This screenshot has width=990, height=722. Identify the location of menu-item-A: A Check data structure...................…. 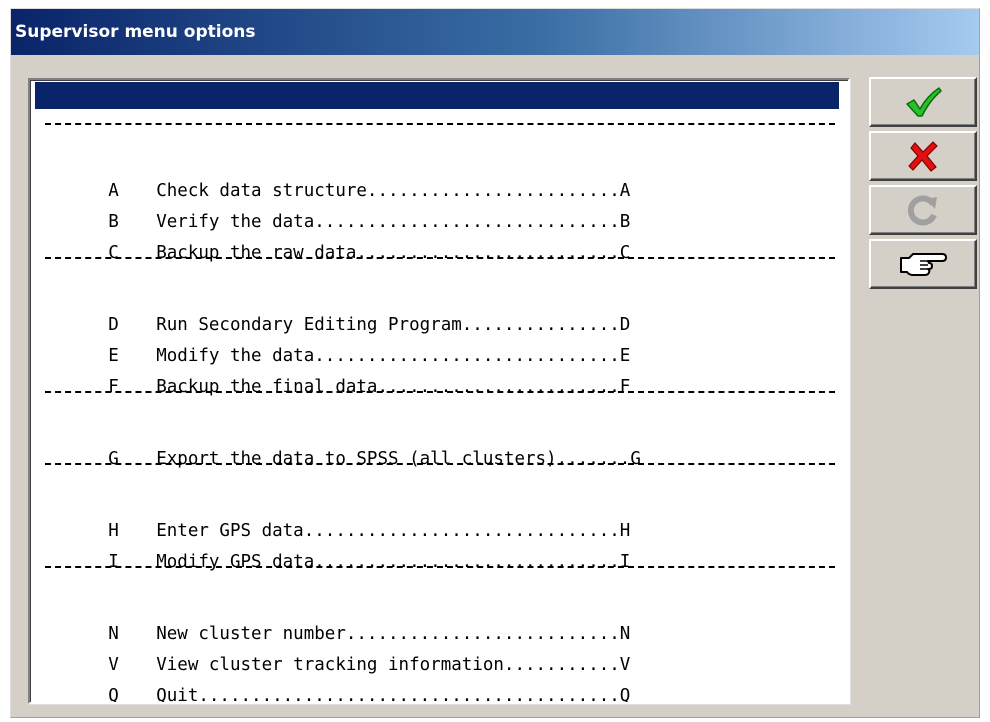
(437, 176).